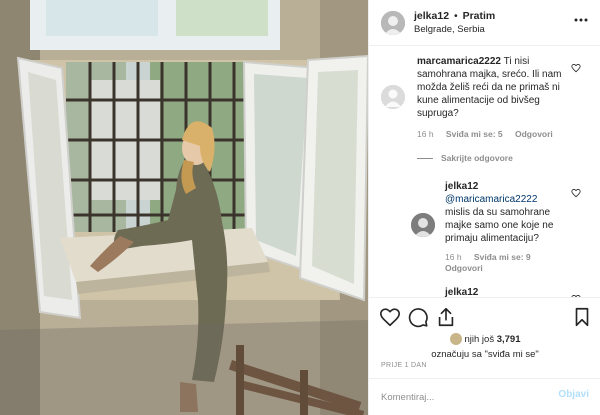 The height and width of the screenshot is (415, 600). Describe the element at coordinates (425, 134) in the screenshot. I see `comment-time: 16 h` at that location.